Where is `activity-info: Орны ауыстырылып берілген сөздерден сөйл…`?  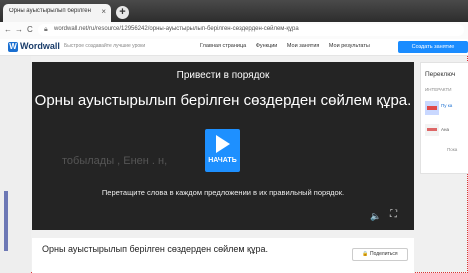
activity-info: Орны ауыстырылып берілген сөздерден сөйл… is located at coordinates (223, 255).